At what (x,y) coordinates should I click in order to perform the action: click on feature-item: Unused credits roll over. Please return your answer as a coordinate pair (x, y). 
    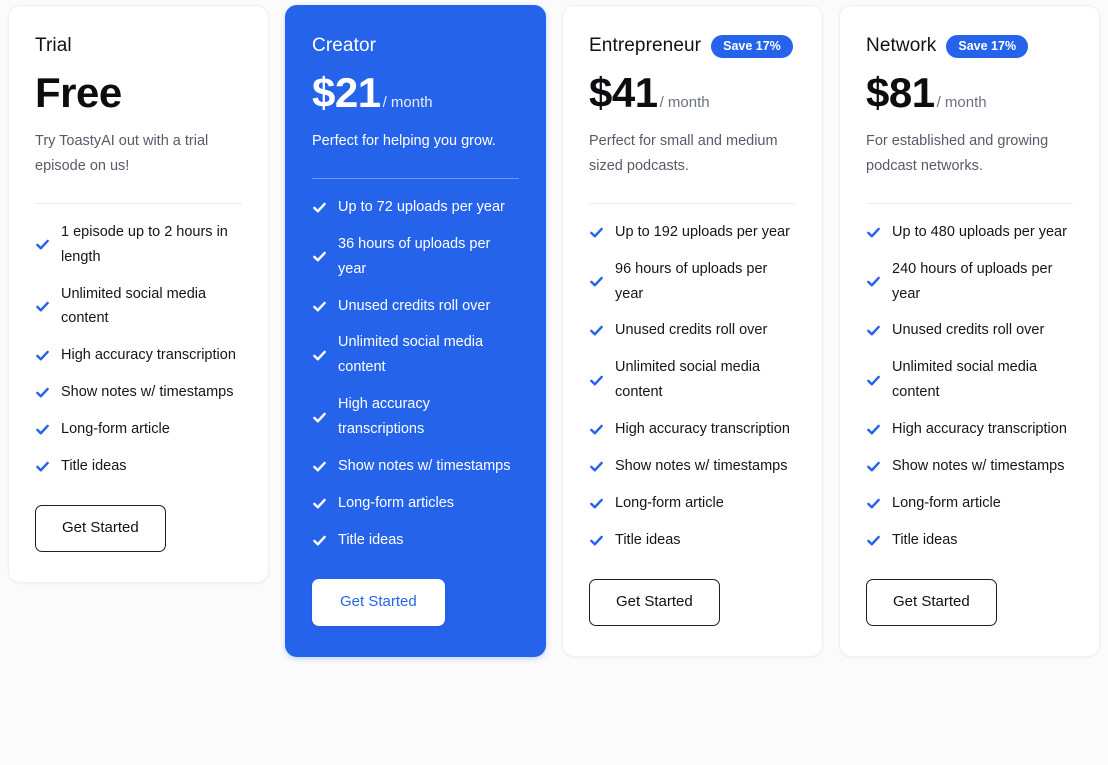
    Looking at the image, I should click on (969, 330).